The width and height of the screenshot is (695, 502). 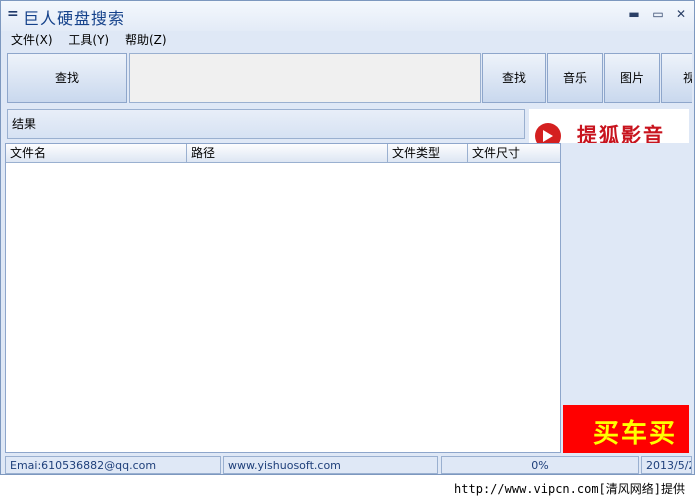 I want to click on ad-logo-banner: 提狐影音, so click(x=609, y=126).